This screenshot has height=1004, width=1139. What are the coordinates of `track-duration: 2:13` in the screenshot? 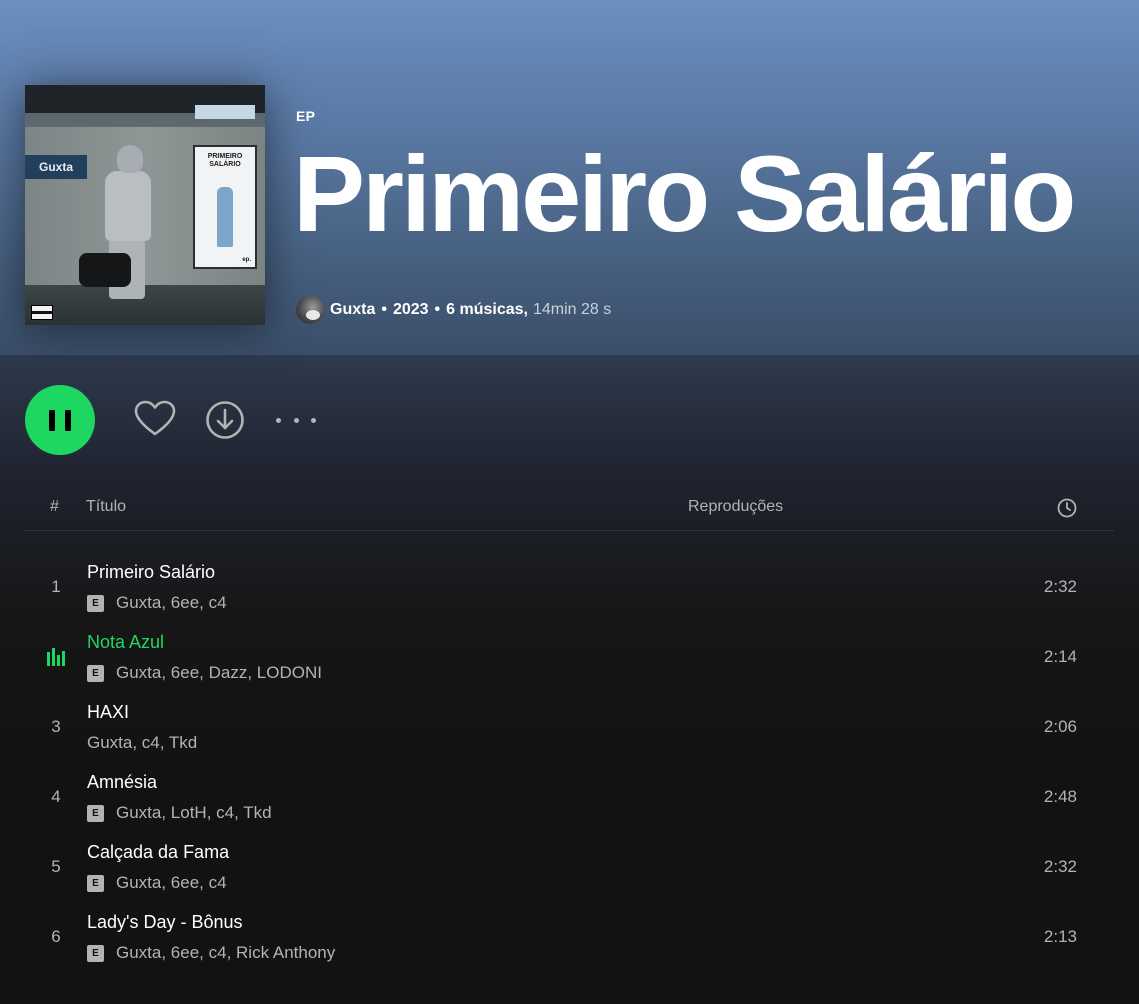 It's located at (1060, 936).